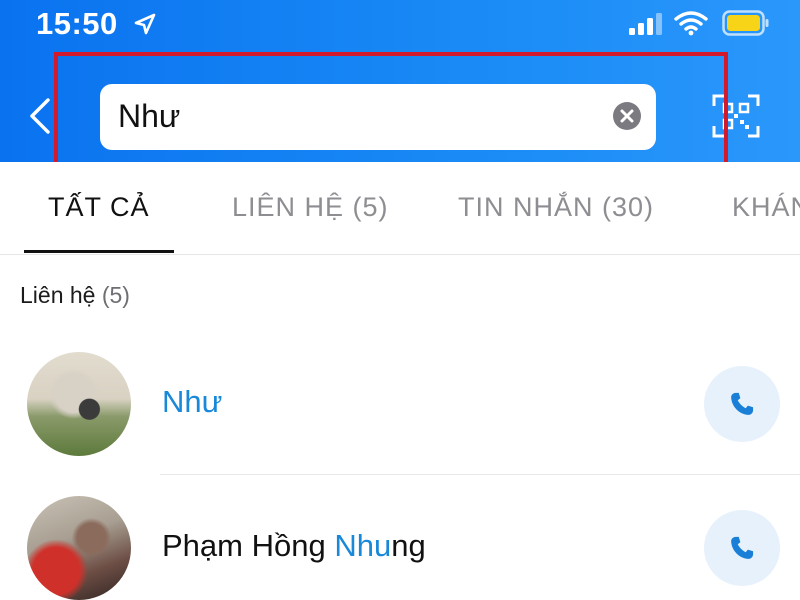 The height and width of the screenshot is (600, 800). I want to click on contact-name: Phạm Hồng Nhung, so click(294, 546).